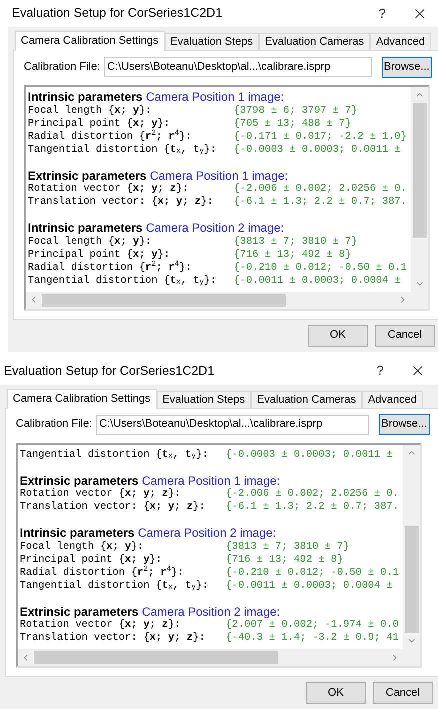 The image size is (438, 721). What do you see at coordinates (296, 111) in the screenshot?
I see `parameter-value: {3798 ± 6; 3797 ± 7}` at bounding box center [296, 111].